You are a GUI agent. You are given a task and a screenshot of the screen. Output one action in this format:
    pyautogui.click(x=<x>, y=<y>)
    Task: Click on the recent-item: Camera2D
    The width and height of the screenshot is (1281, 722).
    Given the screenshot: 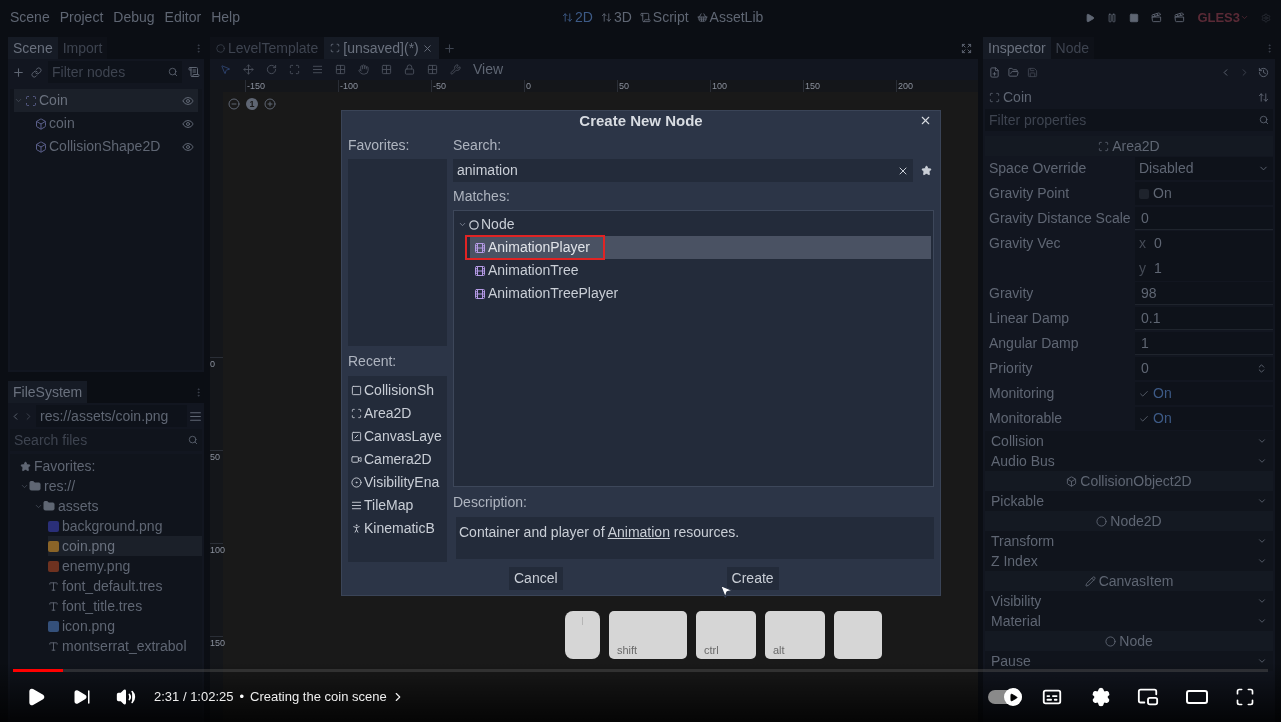 What is the action you would take?
    pyautogui.click(x=397, y=459)
    